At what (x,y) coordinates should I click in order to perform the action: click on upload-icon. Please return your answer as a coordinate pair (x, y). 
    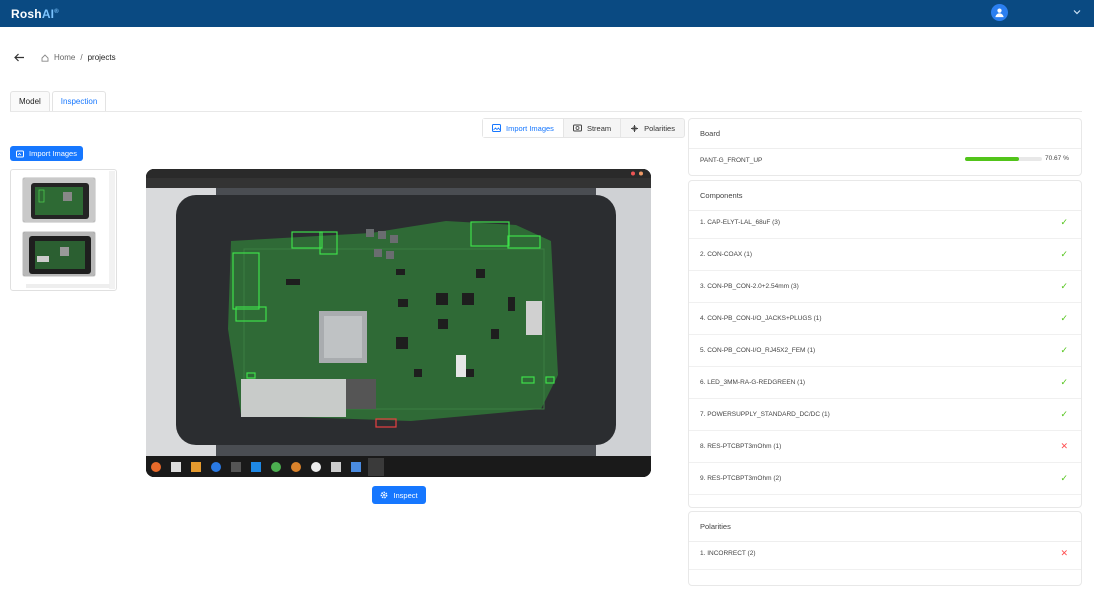
    Looking at the image, I should click on (20, 153).